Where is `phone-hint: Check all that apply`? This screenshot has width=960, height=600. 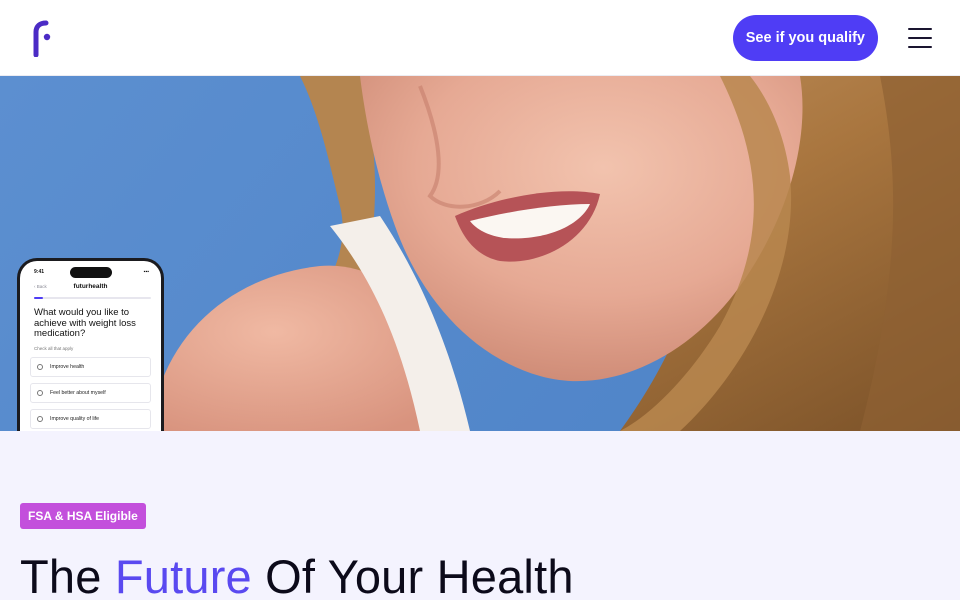
phone-hint: Check all that apply is located at coordinates (54, 348).